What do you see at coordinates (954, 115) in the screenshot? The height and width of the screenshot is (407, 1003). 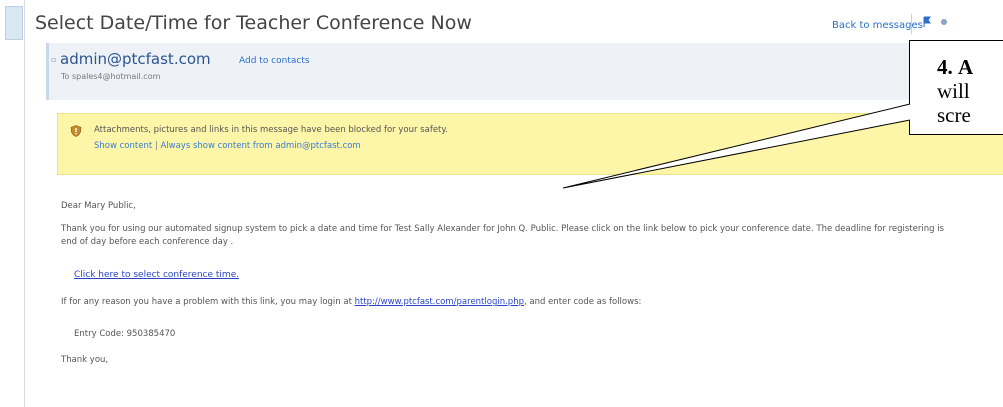 I see `callout-line-3: scre` at bounding box center [954, 115].